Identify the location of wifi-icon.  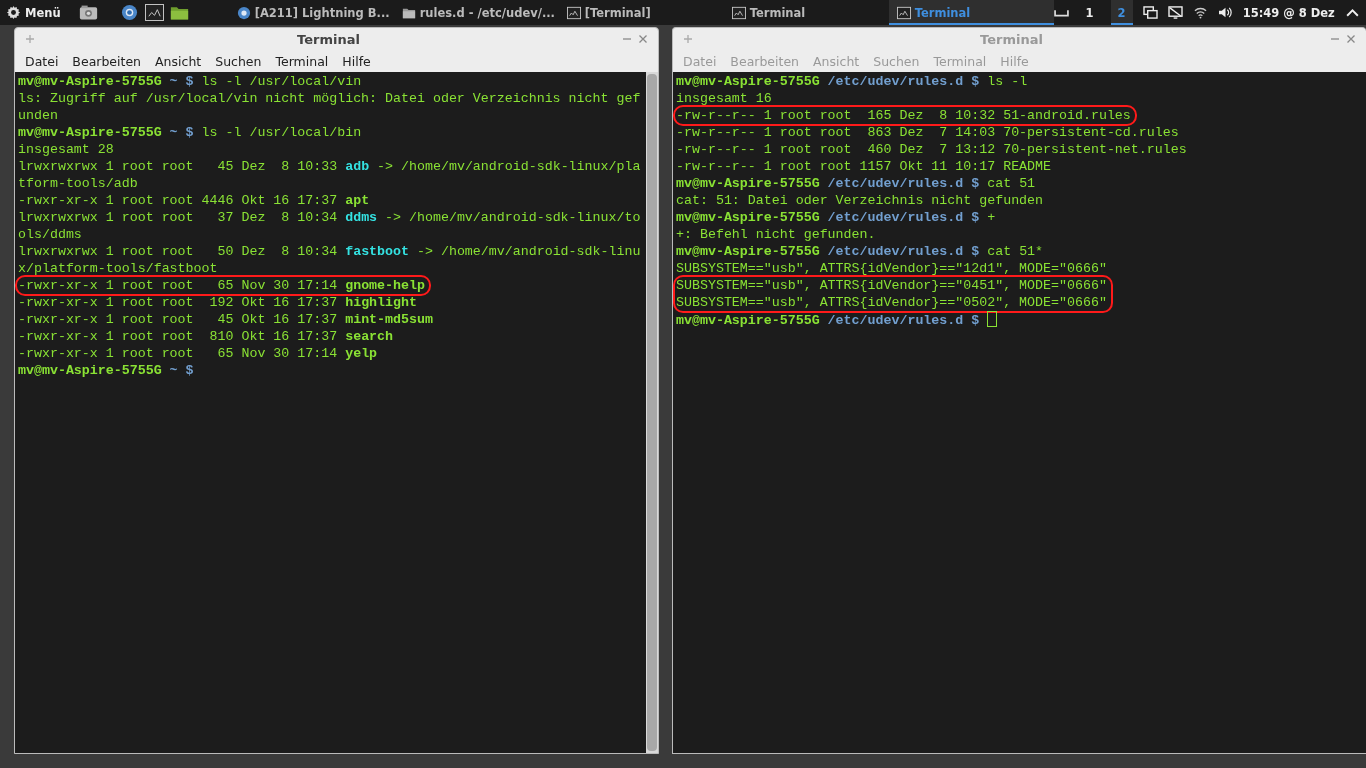
(1200, 12).